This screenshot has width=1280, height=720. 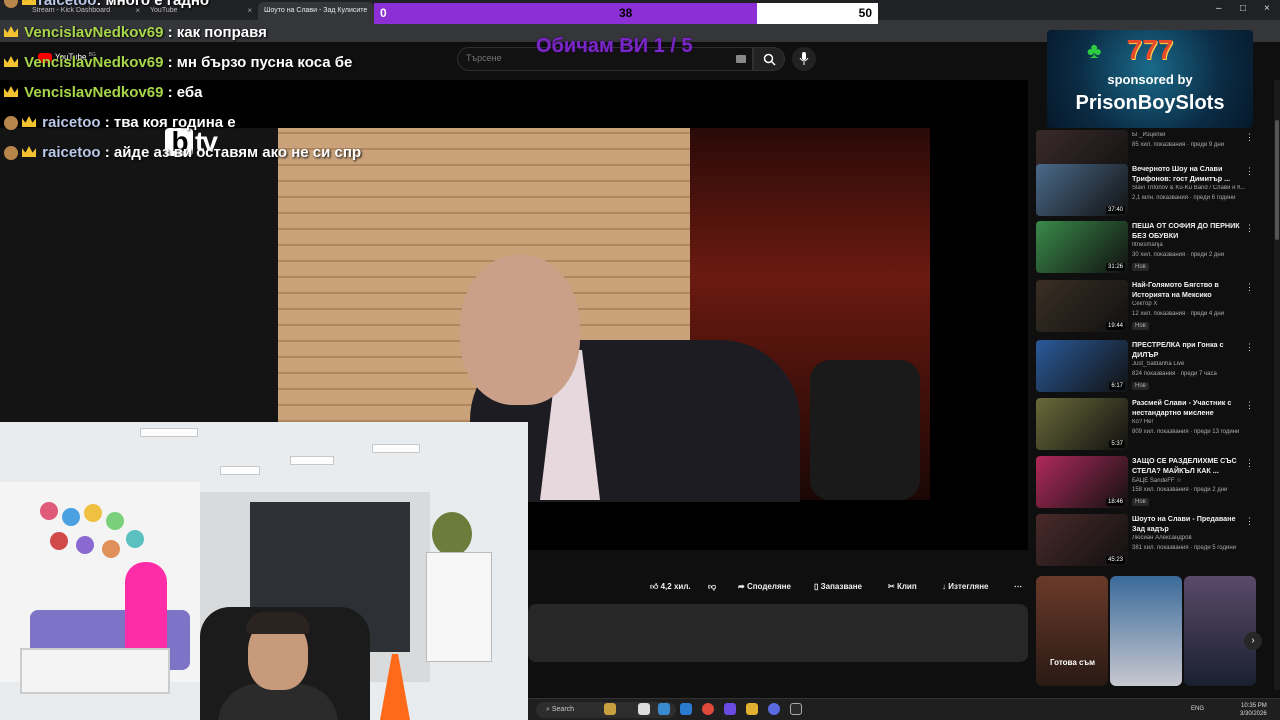 I want to click on chat-username: VencislavNedkov69, so click(x=94, y=32).